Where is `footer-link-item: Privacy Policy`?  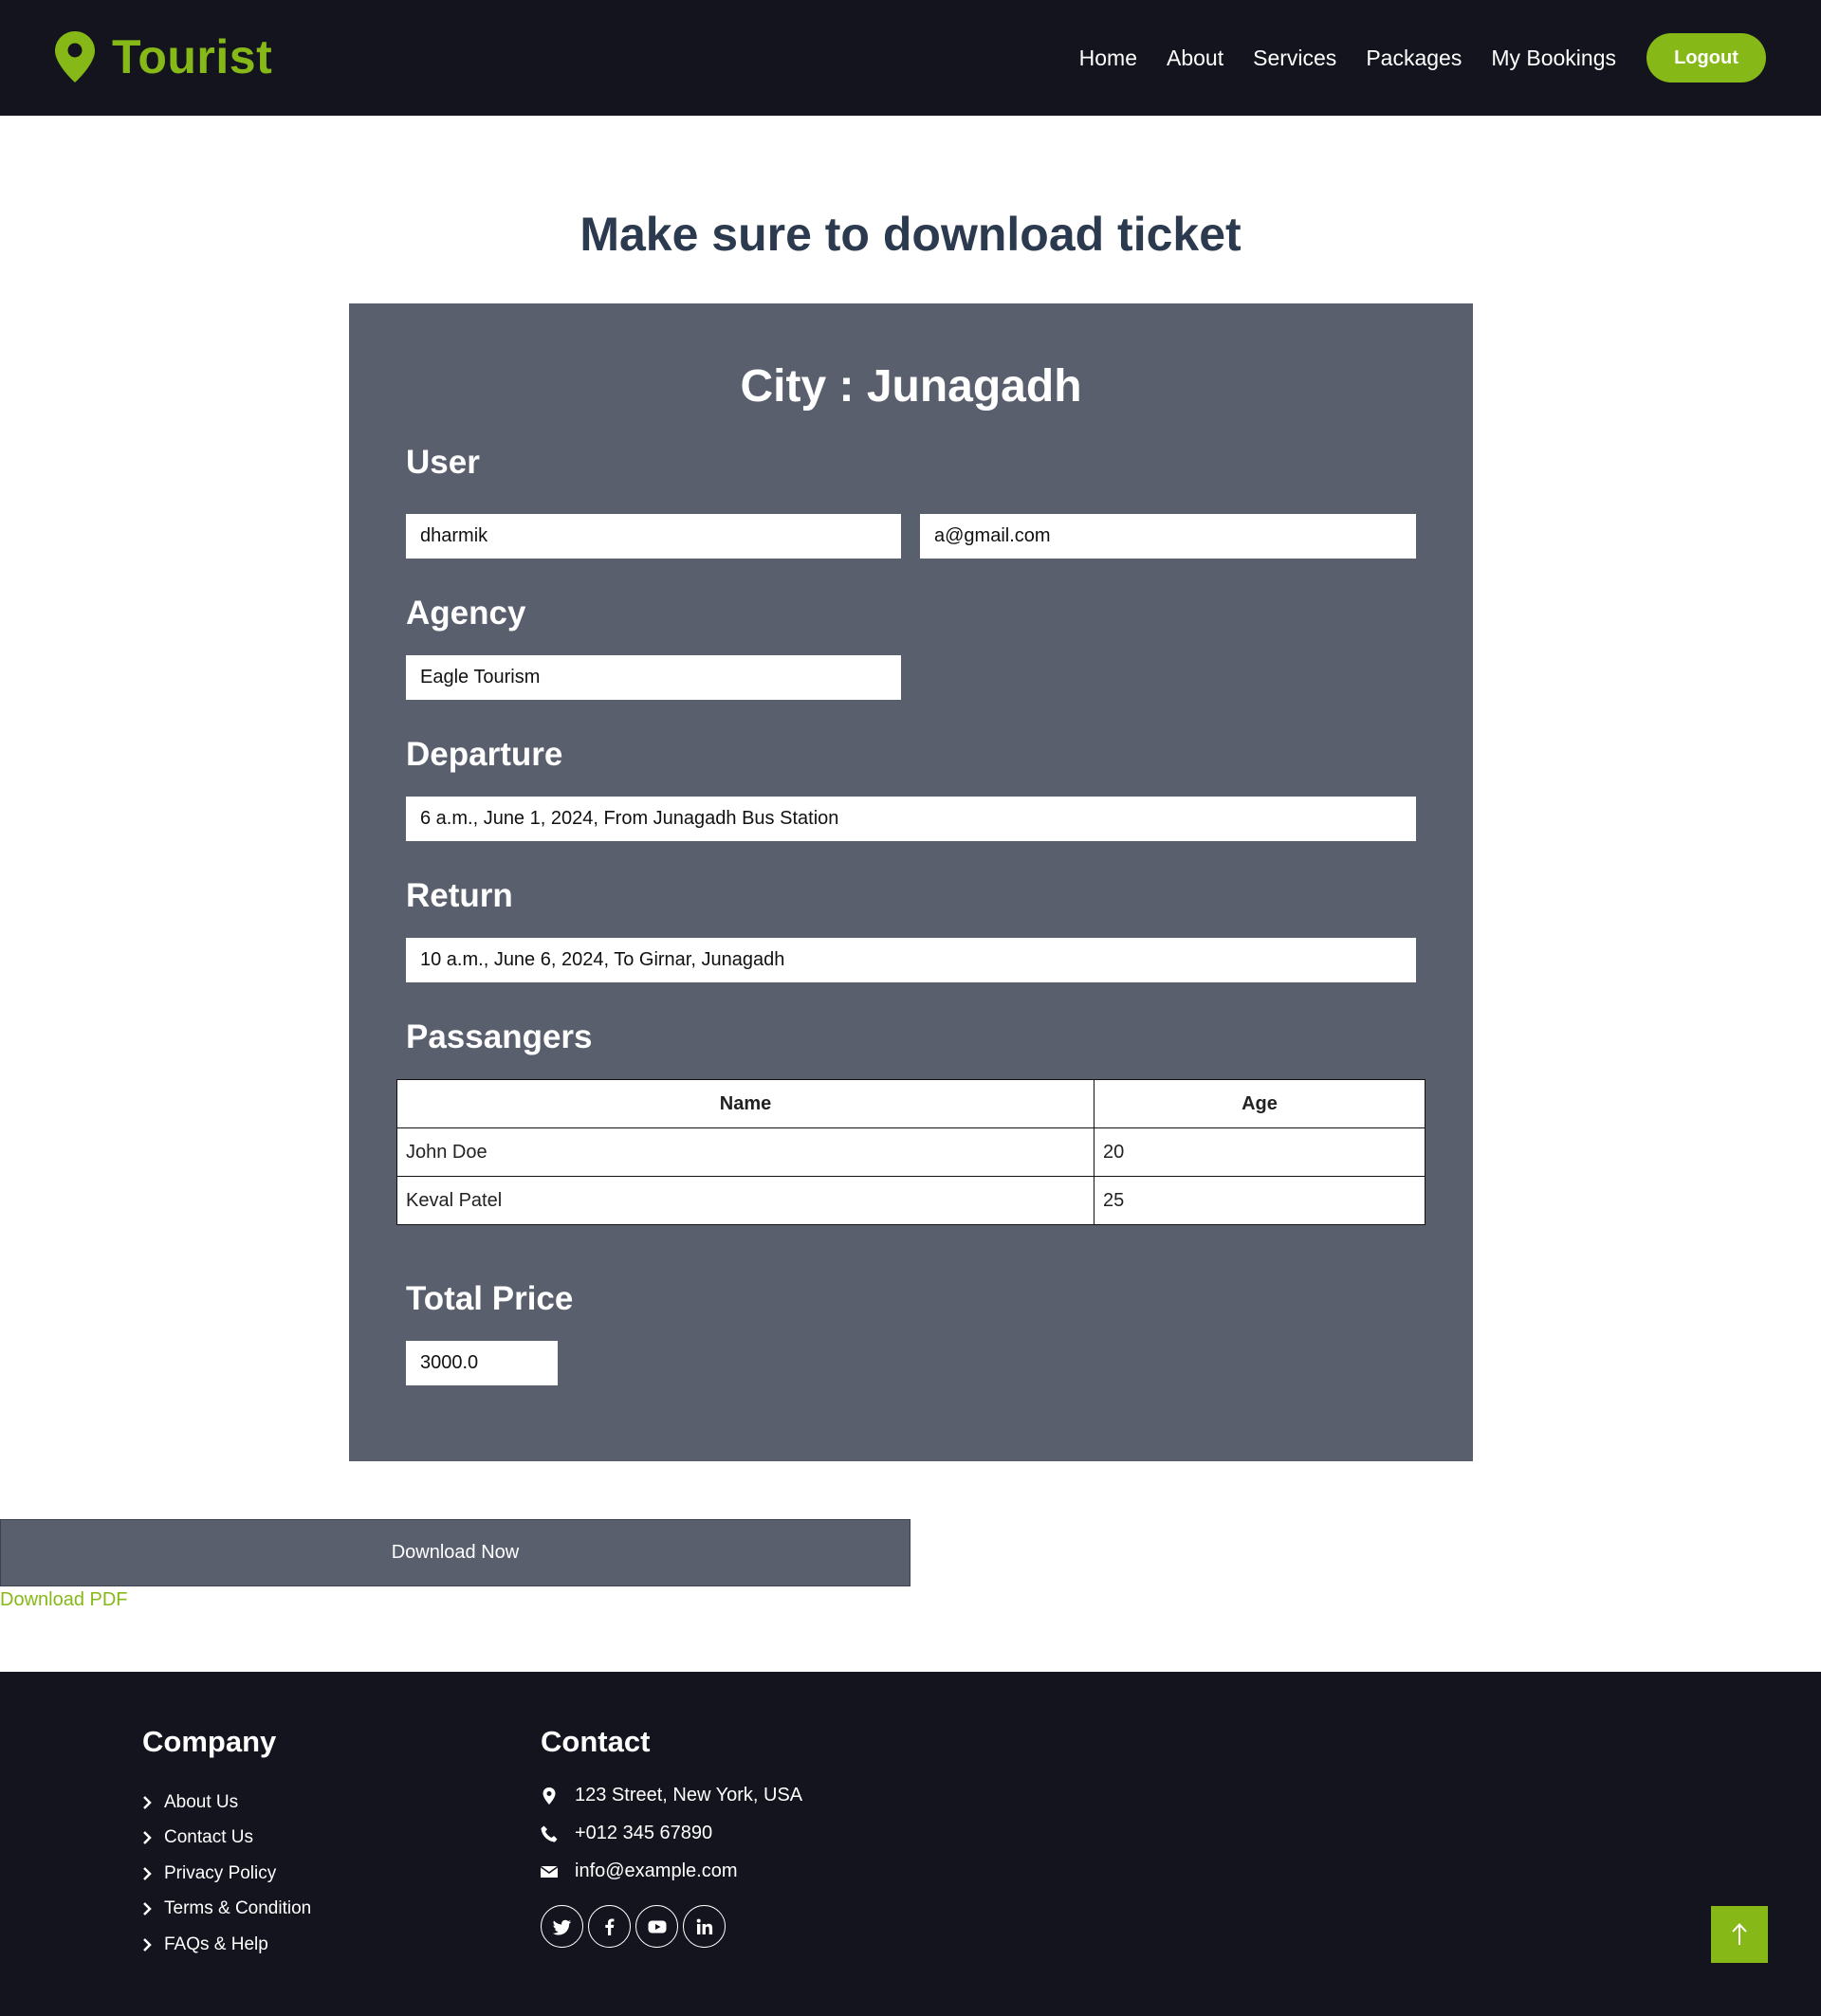
footer-link-item: Privacy Policy is located at coordinates (226, 1874).